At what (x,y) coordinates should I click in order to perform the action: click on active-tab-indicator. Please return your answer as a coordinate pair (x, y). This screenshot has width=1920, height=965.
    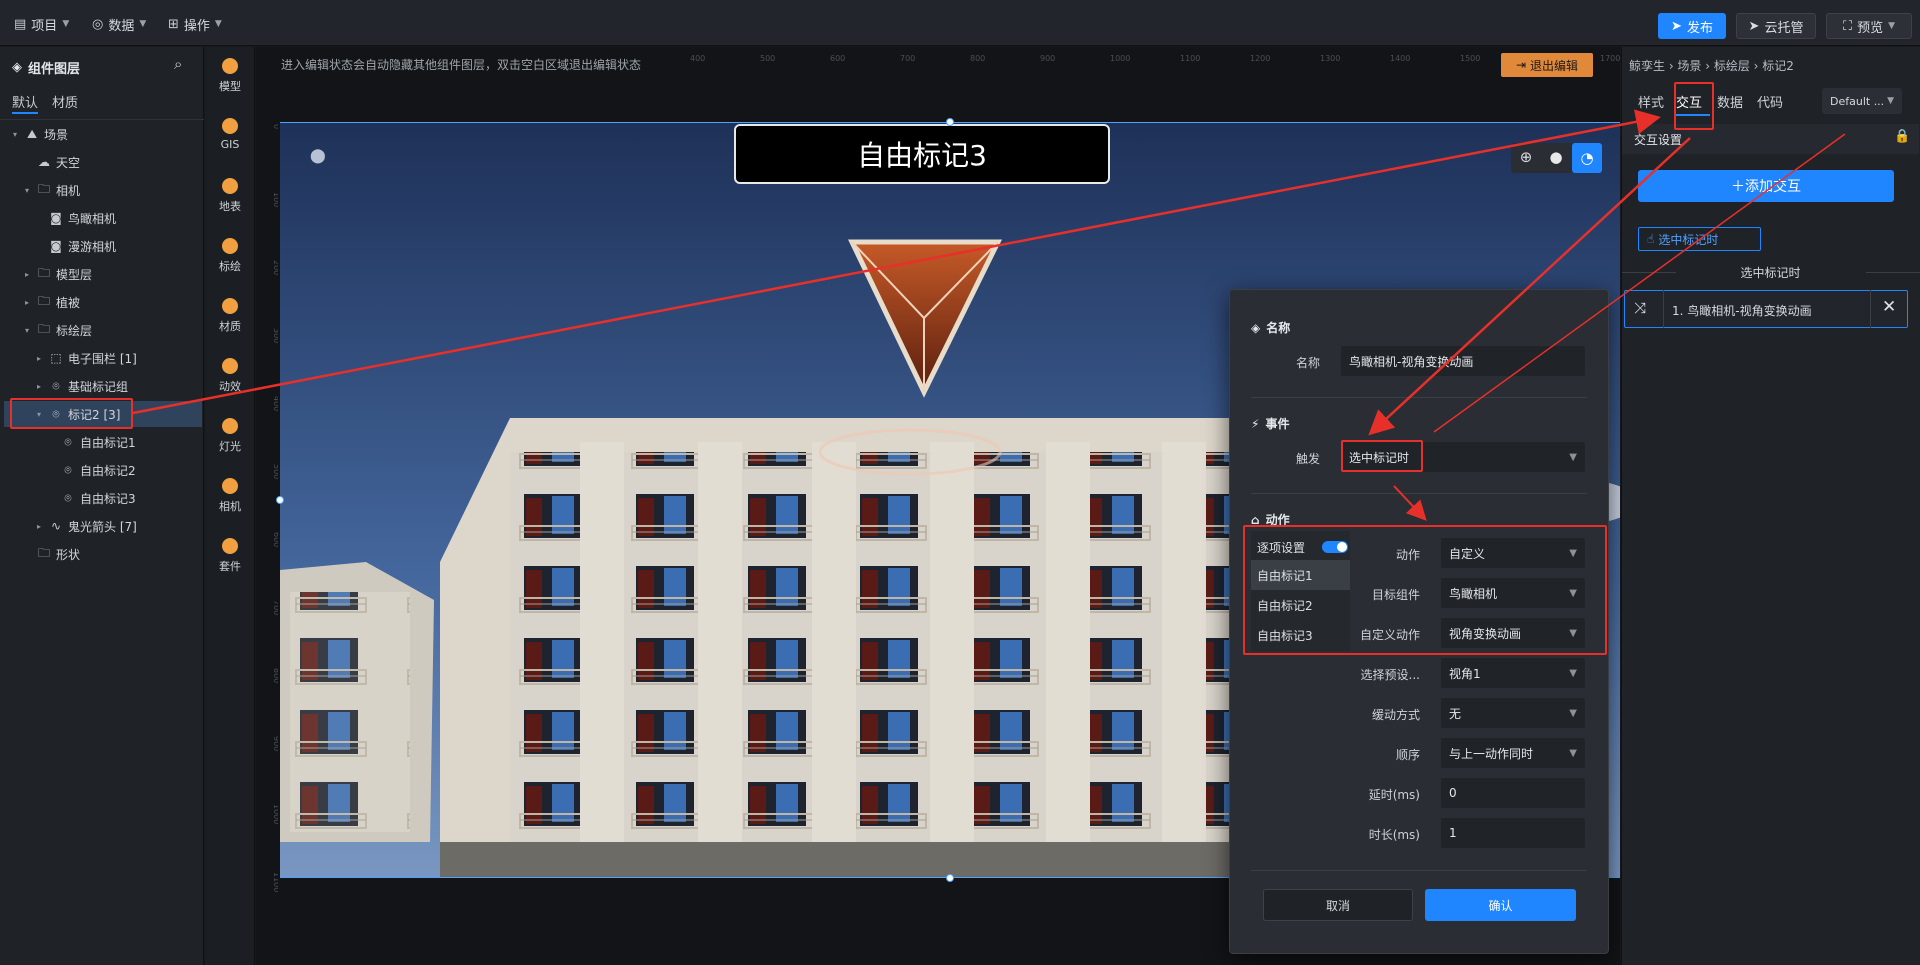
    Looking at the image, I should click on (25, 113).